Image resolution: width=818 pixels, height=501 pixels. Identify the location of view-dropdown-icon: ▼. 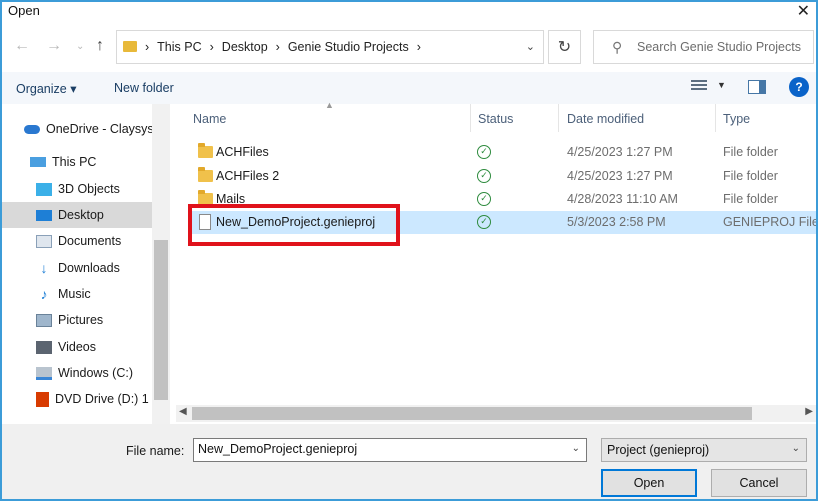
(721, 85).